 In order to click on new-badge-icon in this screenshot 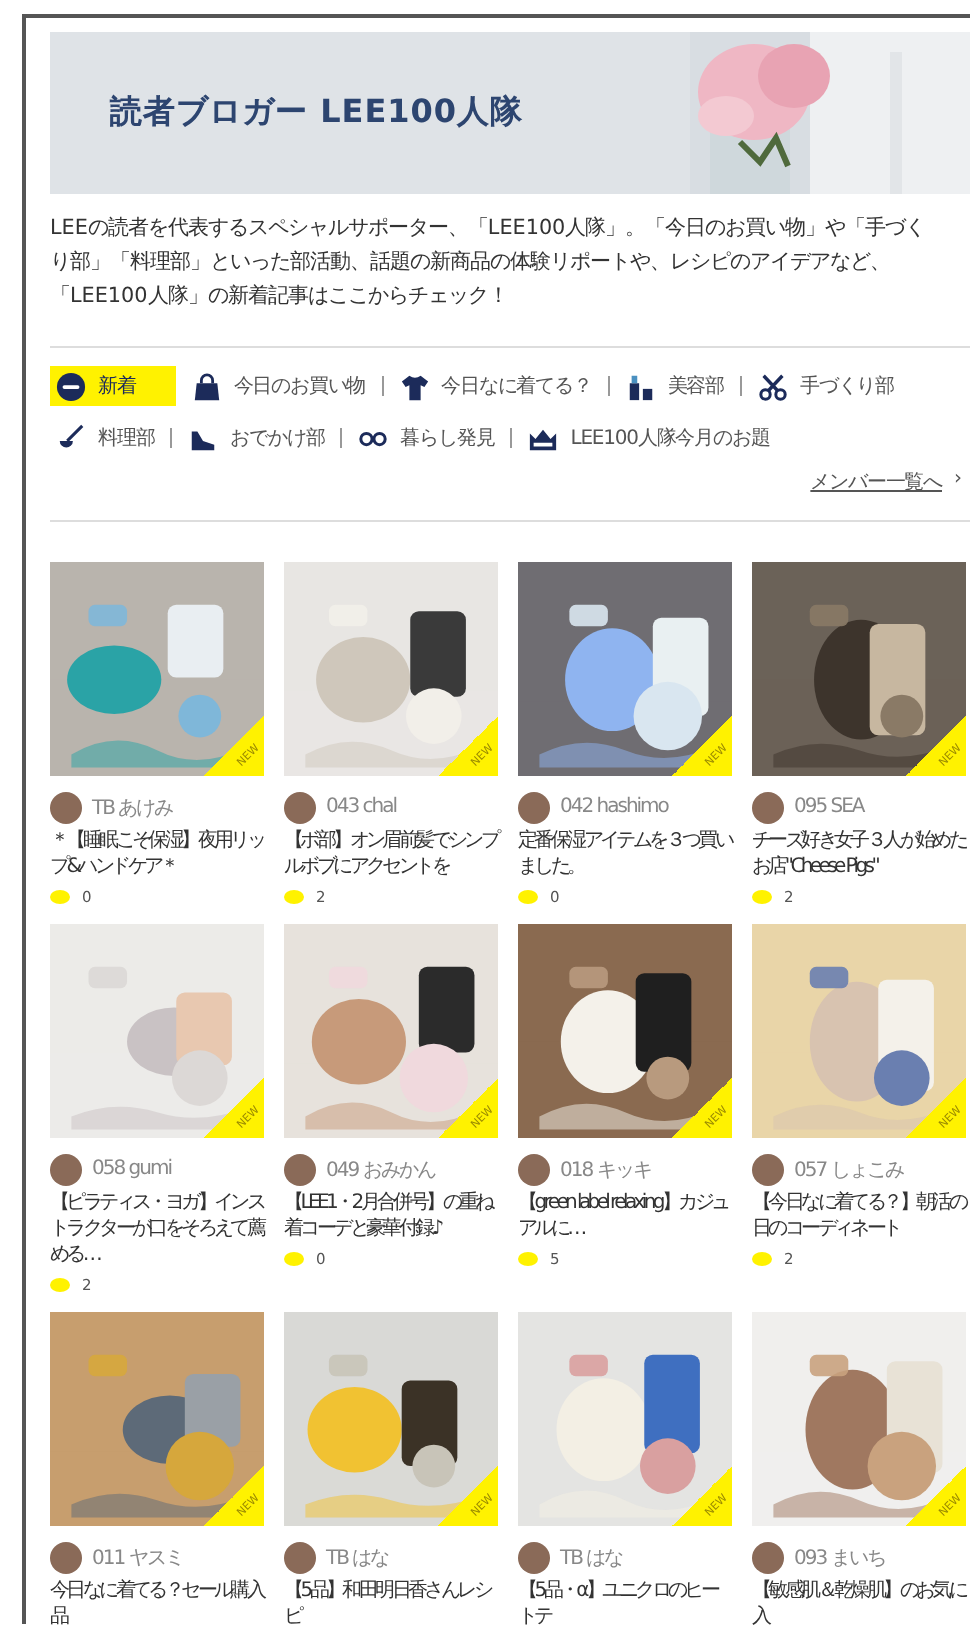, I will do `click(71, 386)`.